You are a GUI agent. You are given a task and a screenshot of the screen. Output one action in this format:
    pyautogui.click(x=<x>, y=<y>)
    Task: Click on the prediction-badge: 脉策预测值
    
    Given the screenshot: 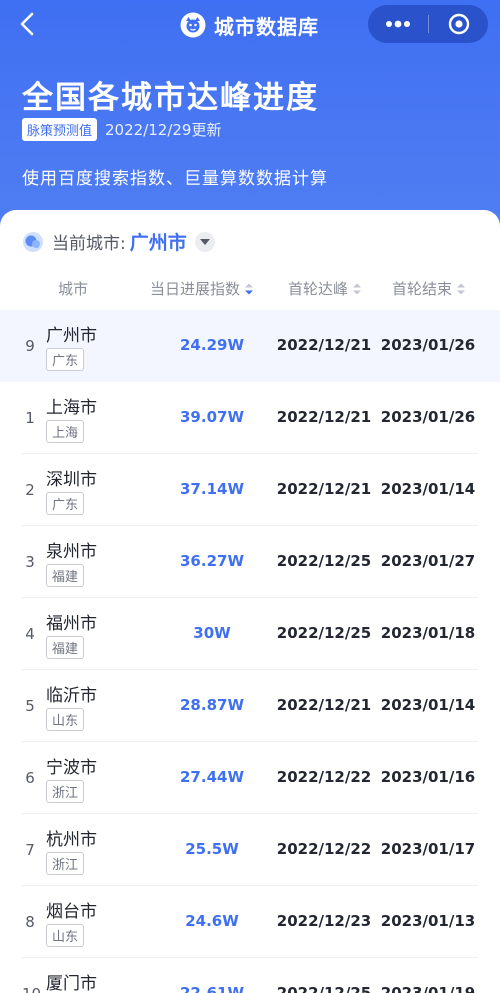 What is the action you would take?
    pyautogui.click(x=60, y=129)
    